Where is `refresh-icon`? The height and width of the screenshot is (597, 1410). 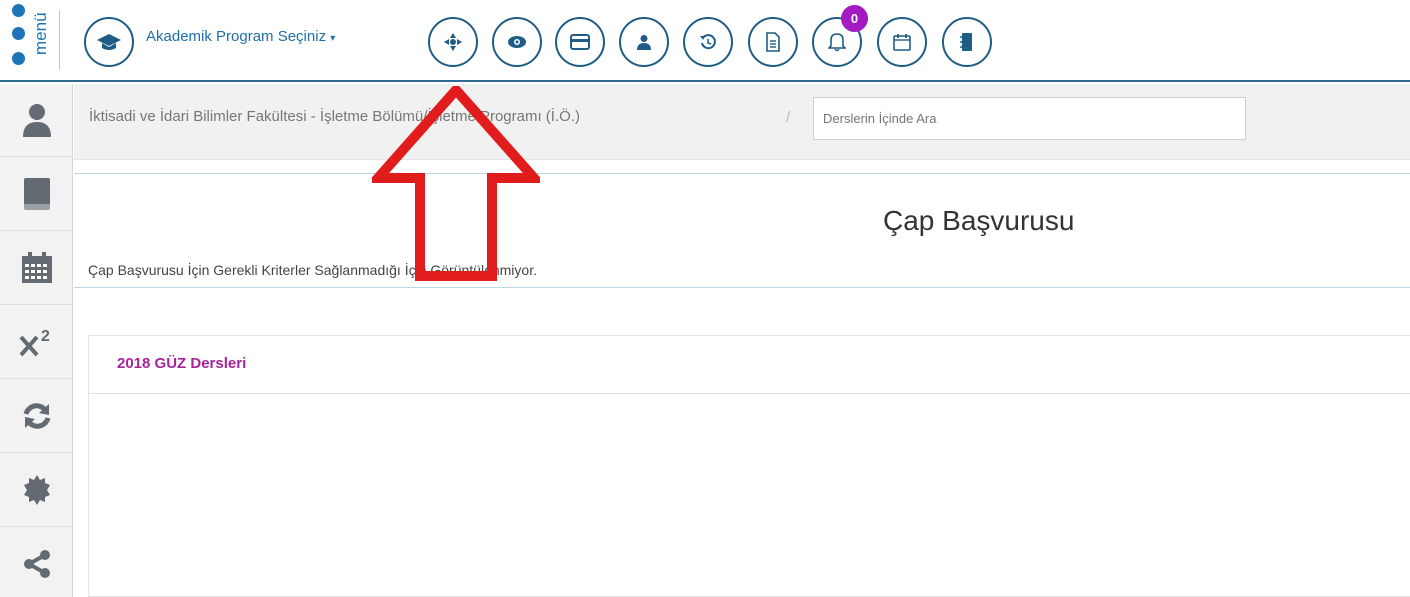 refresh-icon is located at coordinates (36, 416).